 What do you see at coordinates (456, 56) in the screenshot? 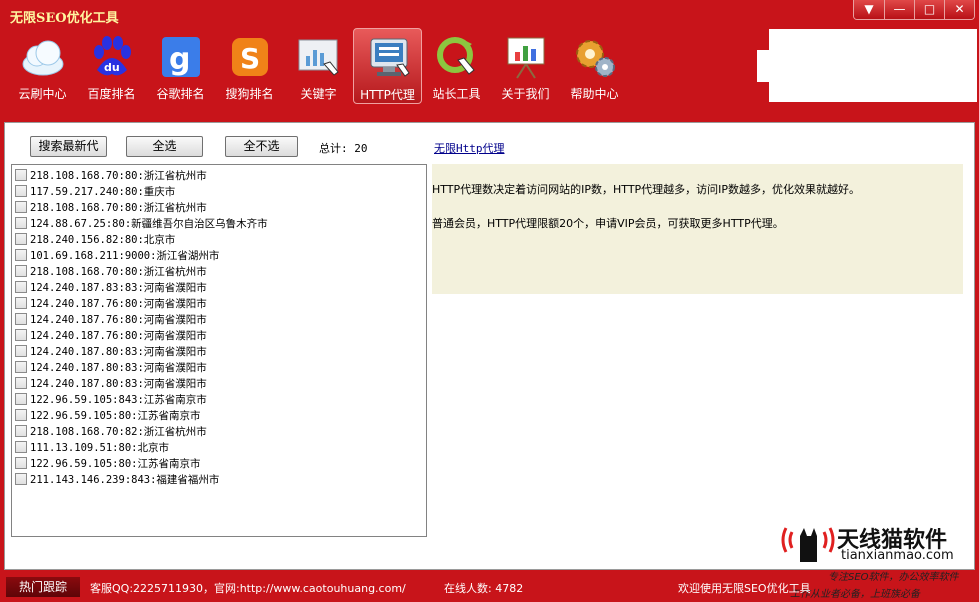
I see `refresh-hand-icon` at bounding box center [456, 56].